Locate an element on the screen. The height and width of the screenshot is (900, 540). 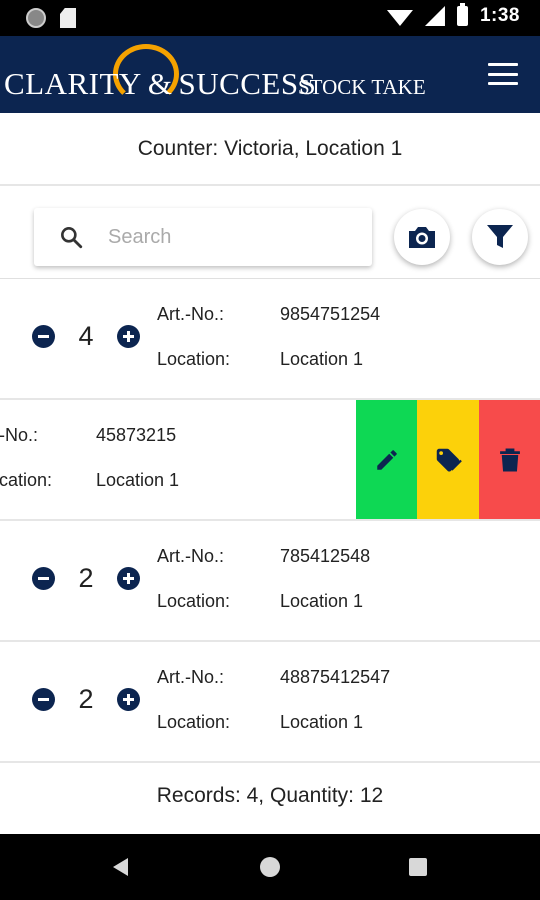
home-icon is located at coordinates (270, 867).